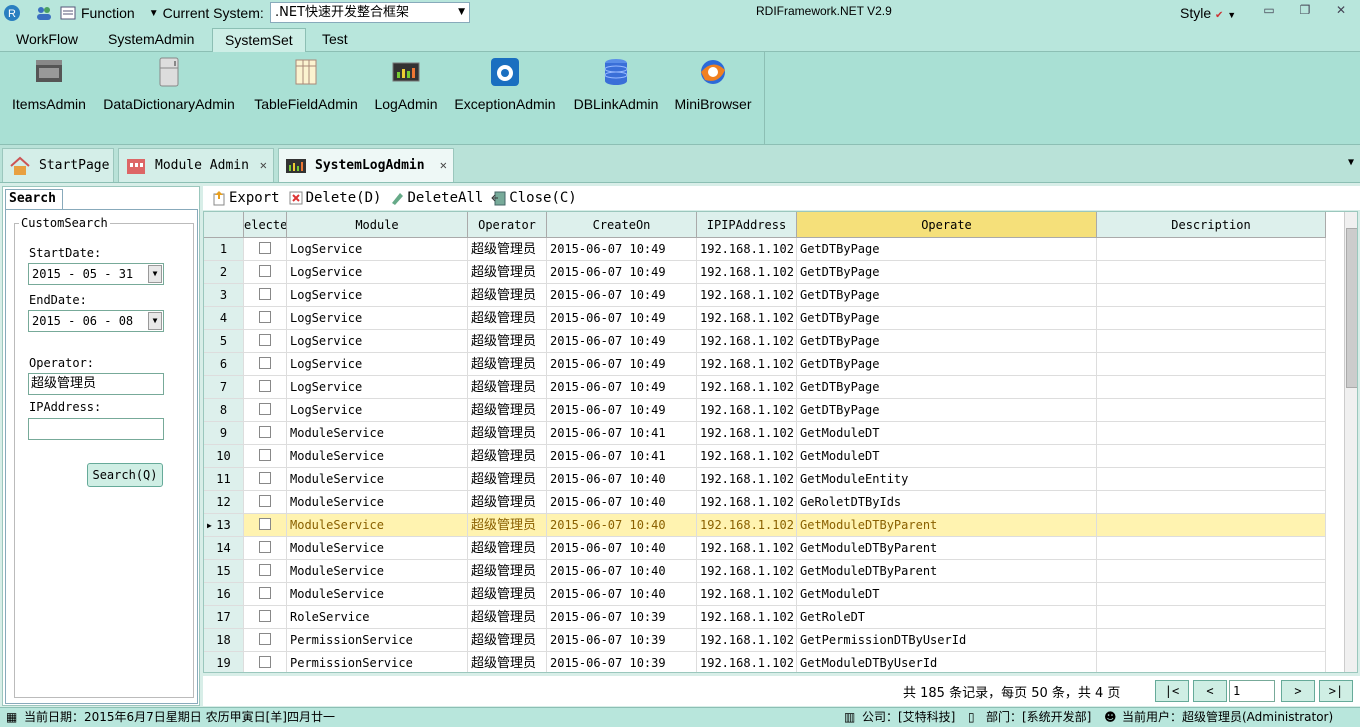 This screenshot has width=1360, height=727. What do you see at coordinates (224, 249) in the screenshot?
I see `row-number: 1` at bounding box center [224, 249].